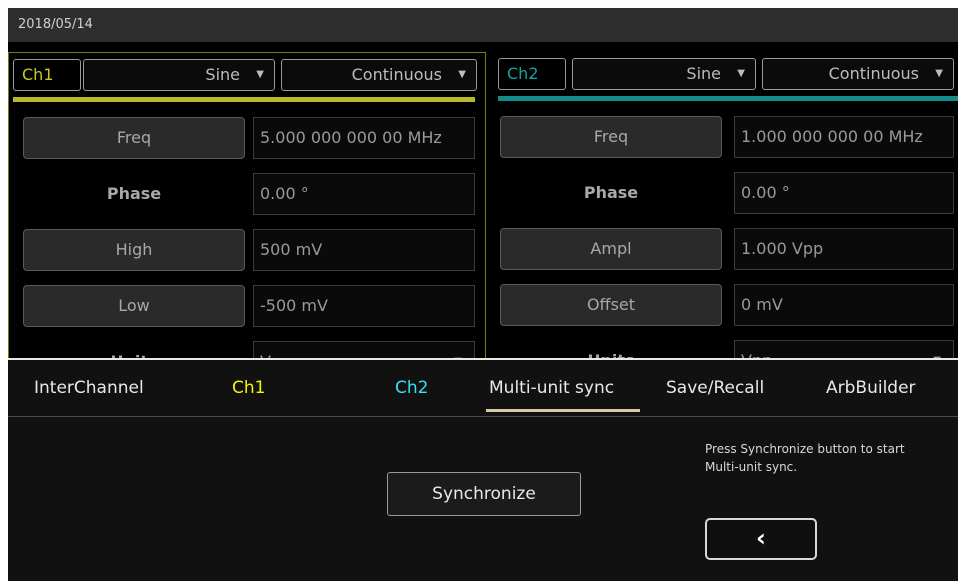 This screenshot has width=958, height=581. Describe the element at coordinates (411, 388) in the screenshot. I see `tab-ch2: Ch2` at that location.